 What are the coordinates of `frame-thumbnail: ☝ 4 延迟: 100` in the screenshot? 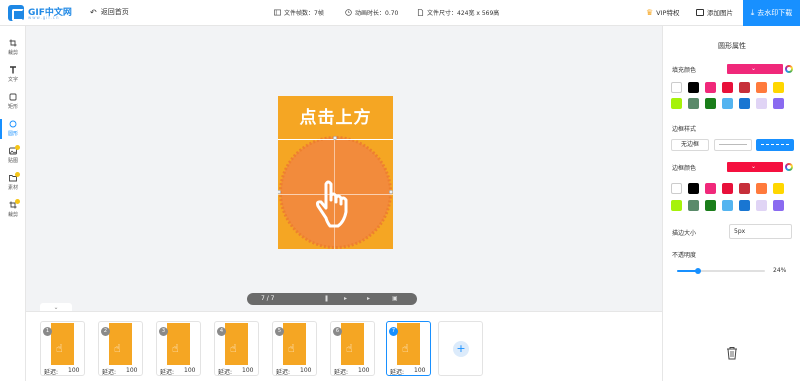 It's located at (236, 348).